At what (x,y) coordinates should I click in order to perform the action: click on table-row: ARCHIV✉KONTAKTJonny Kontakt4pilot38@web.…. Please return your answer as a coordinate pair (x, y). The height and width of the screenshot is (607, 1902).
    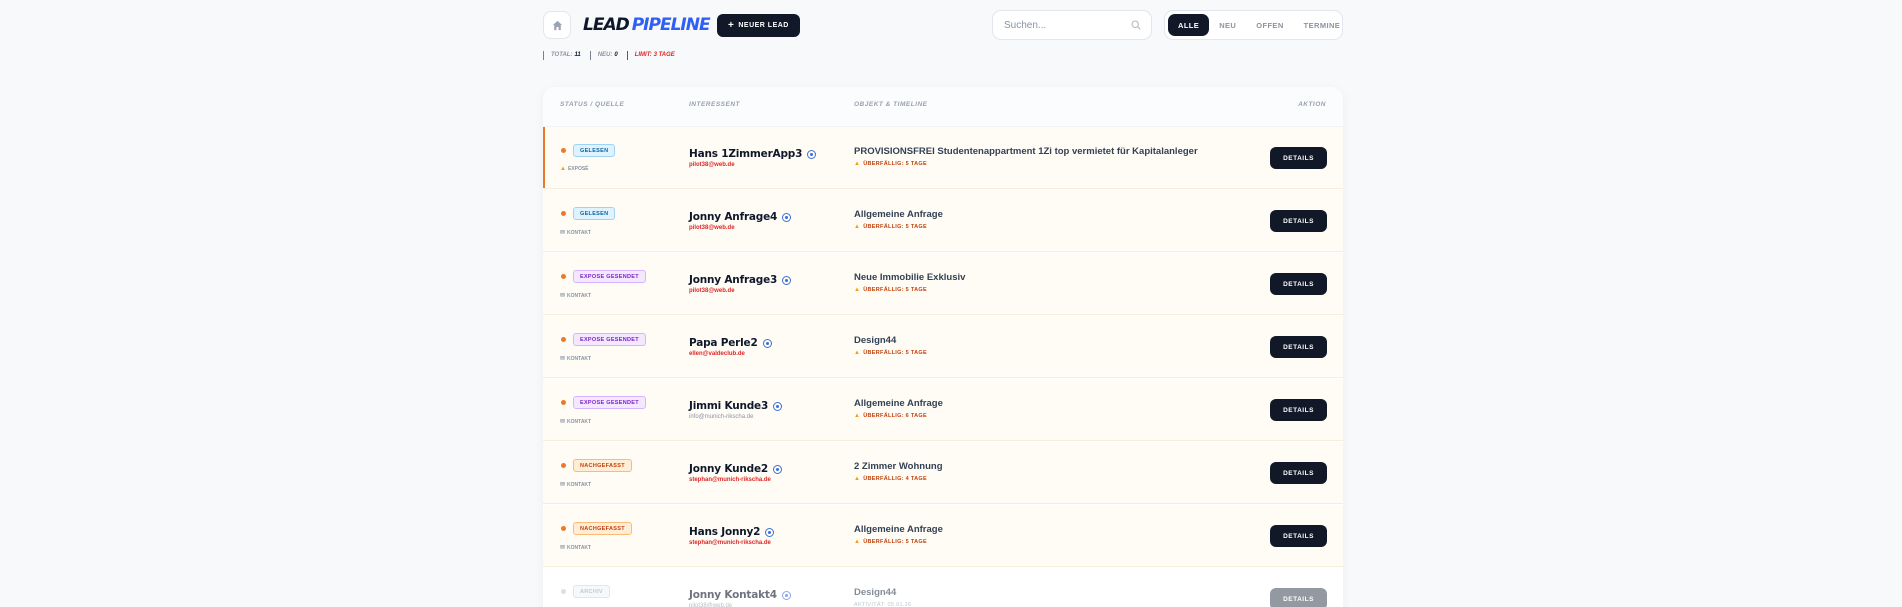
    Looking at the image, I should click on (943, 587).